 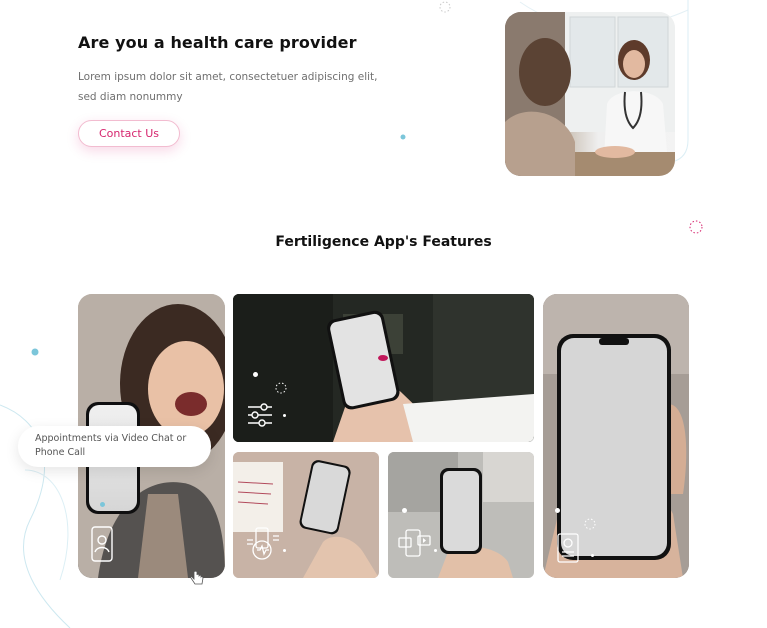 I want to click on feature-card-appointments, so click(x=461, y=515).